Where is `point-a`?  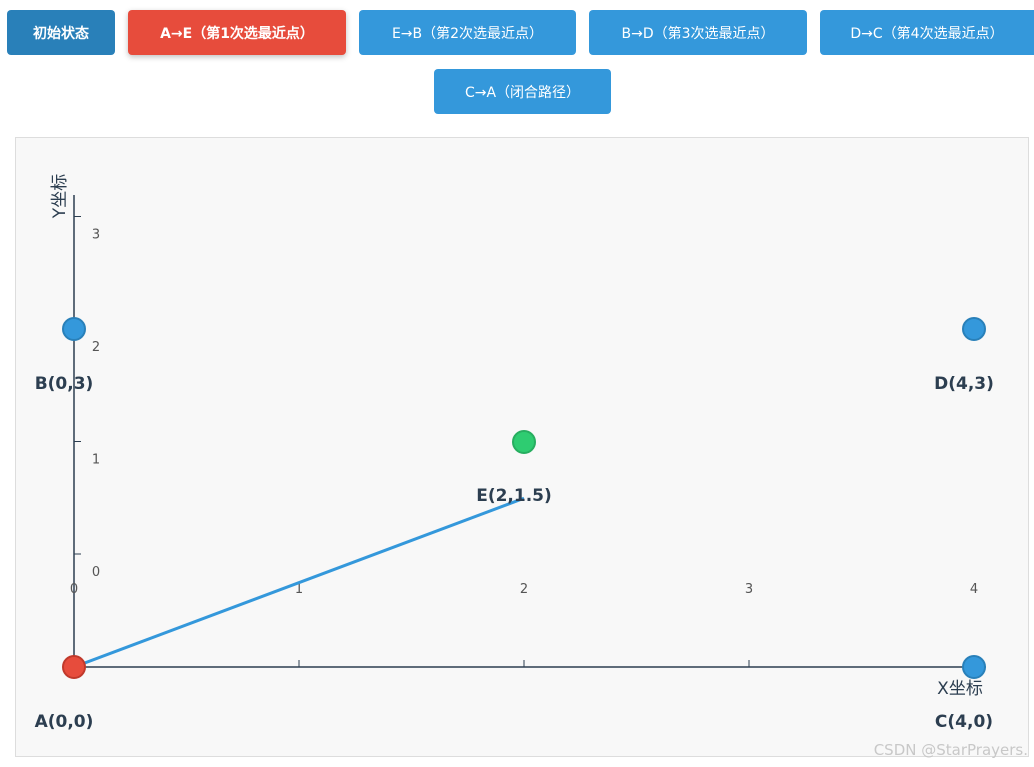 point-a is located at coordinates (74, 667).